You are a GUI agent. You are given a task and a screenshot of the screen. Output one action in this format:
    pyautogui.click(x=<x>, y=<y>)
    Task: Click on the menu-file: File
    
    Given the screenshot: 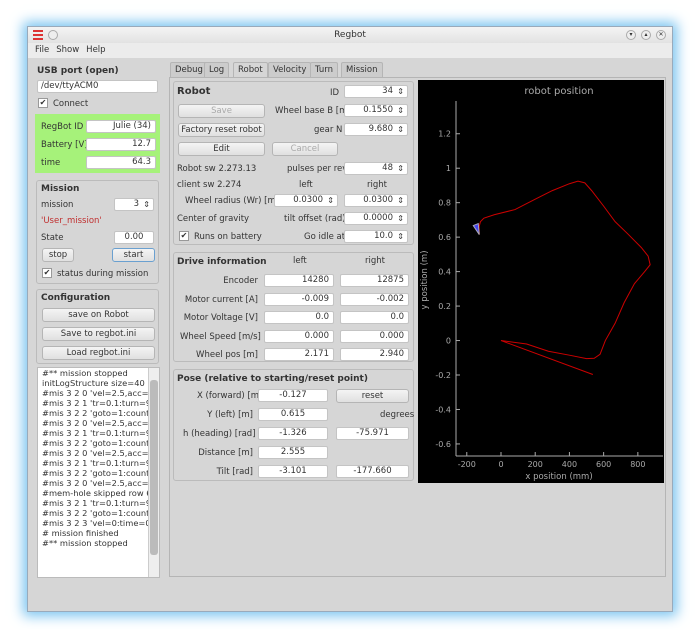 What is the action you would take?
    pyautogui.click(x=42, y=50)
    